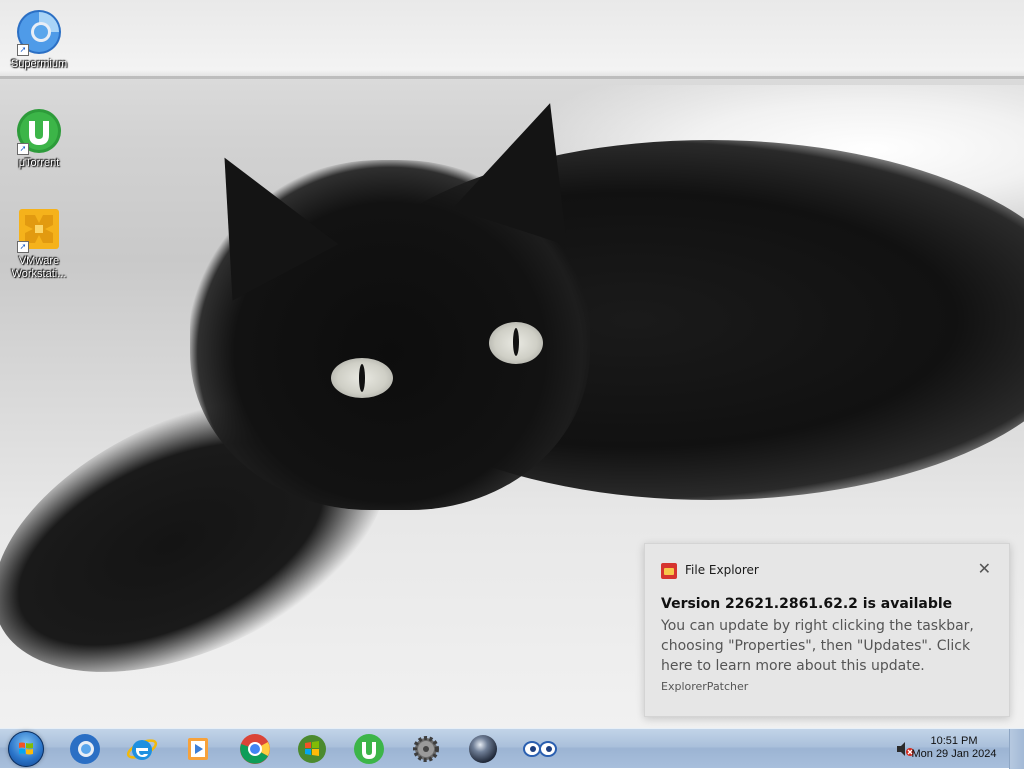 The height and width of the screenshot is (769, 1024). What do you see at coordinates (39, 131) in the screenshot?
I see `utorrent-icon: ➚` at bounding box center [39, 131].